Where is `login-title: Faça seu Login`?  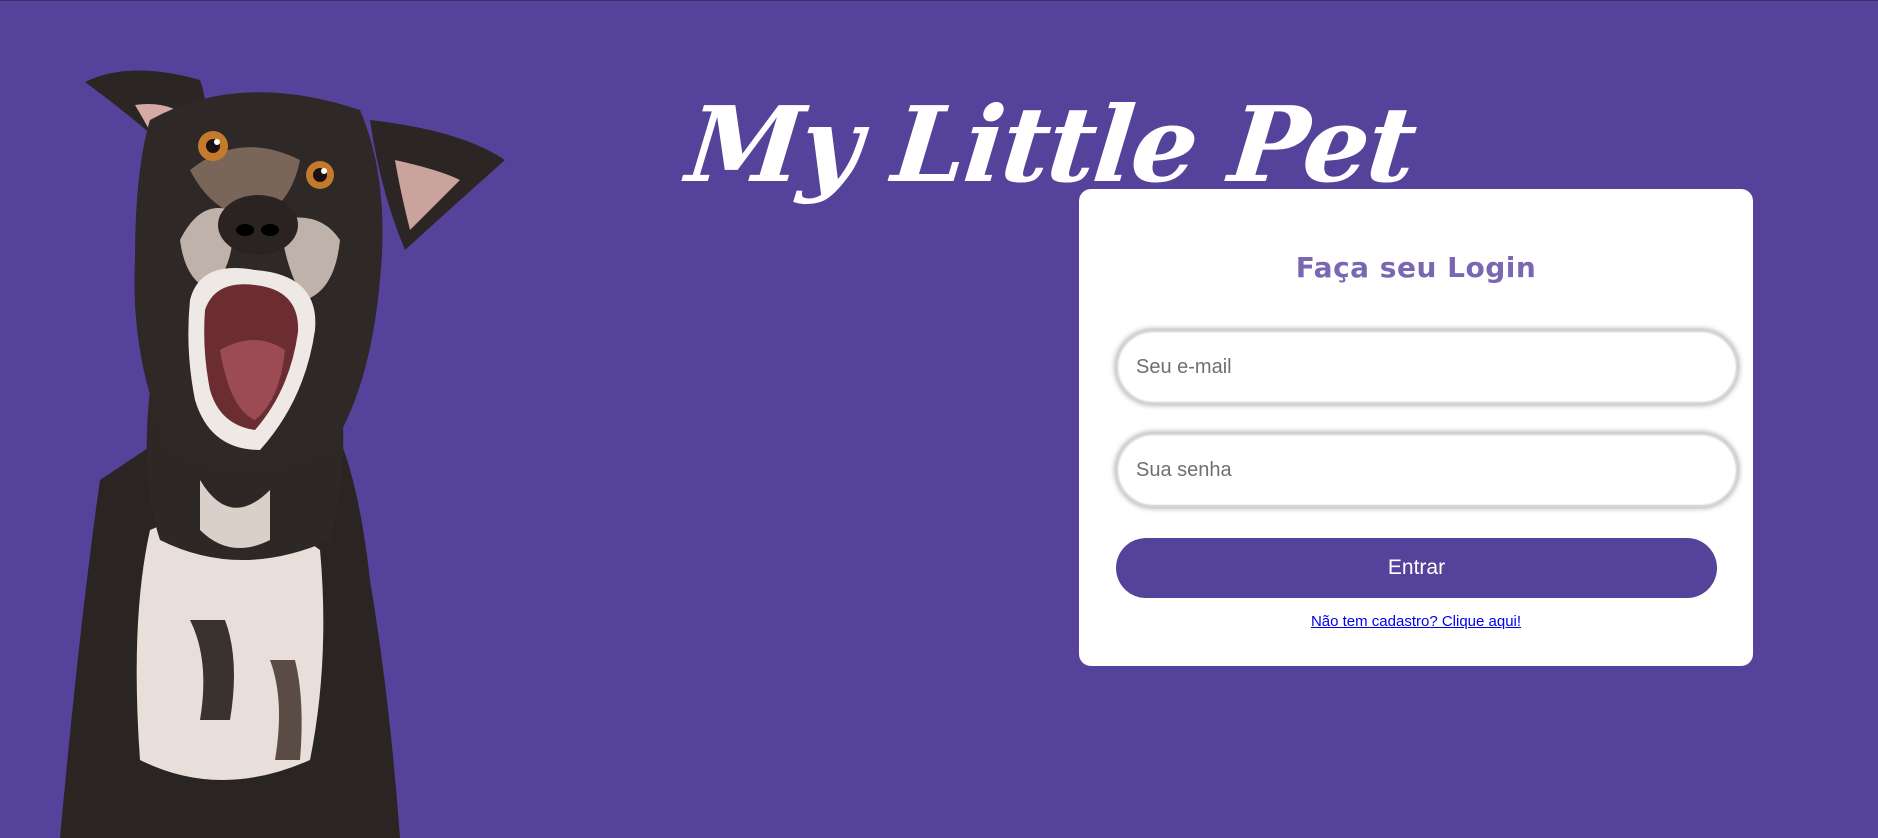
login-title: Faça seu Login is located at coordinates (1416, 267).